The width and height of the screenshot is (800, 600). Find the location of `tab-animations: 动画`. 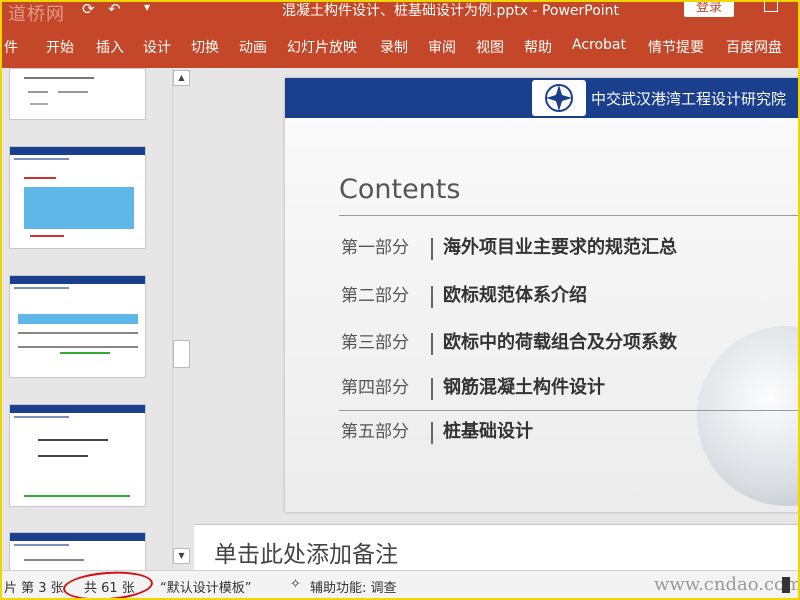

tab-animations: 动画 is located at coordinates (253, 47).